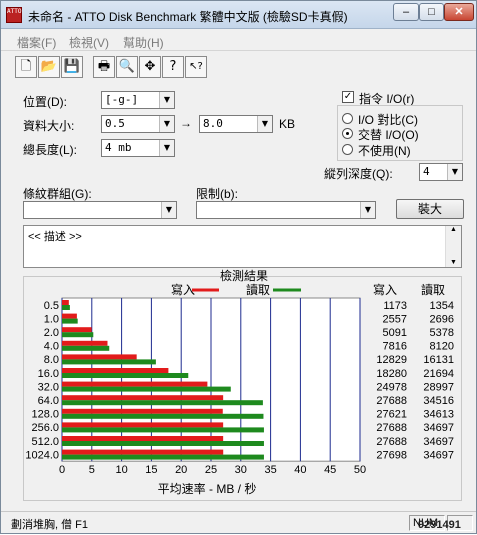 The width and height of the screenshot is (477, 535). I want to click on x-tick-label: 35, so click(270, 470).